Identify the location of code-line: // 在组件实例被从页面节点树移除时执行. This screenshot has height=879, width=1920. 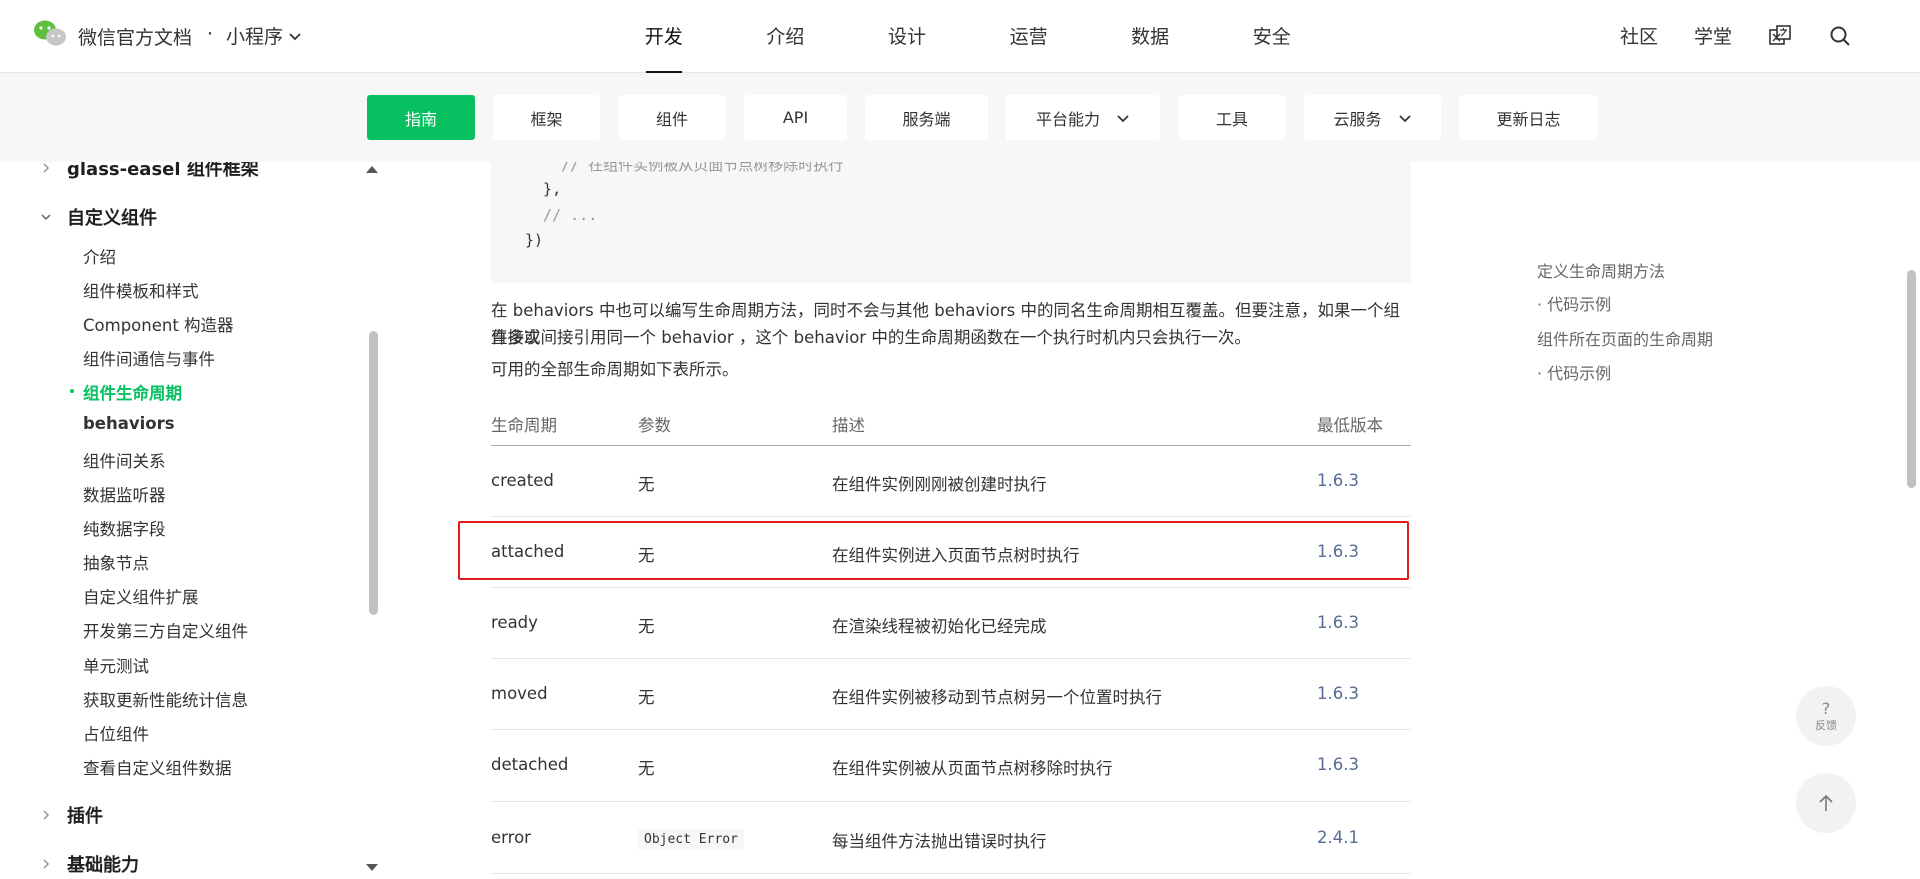
(684, 168).